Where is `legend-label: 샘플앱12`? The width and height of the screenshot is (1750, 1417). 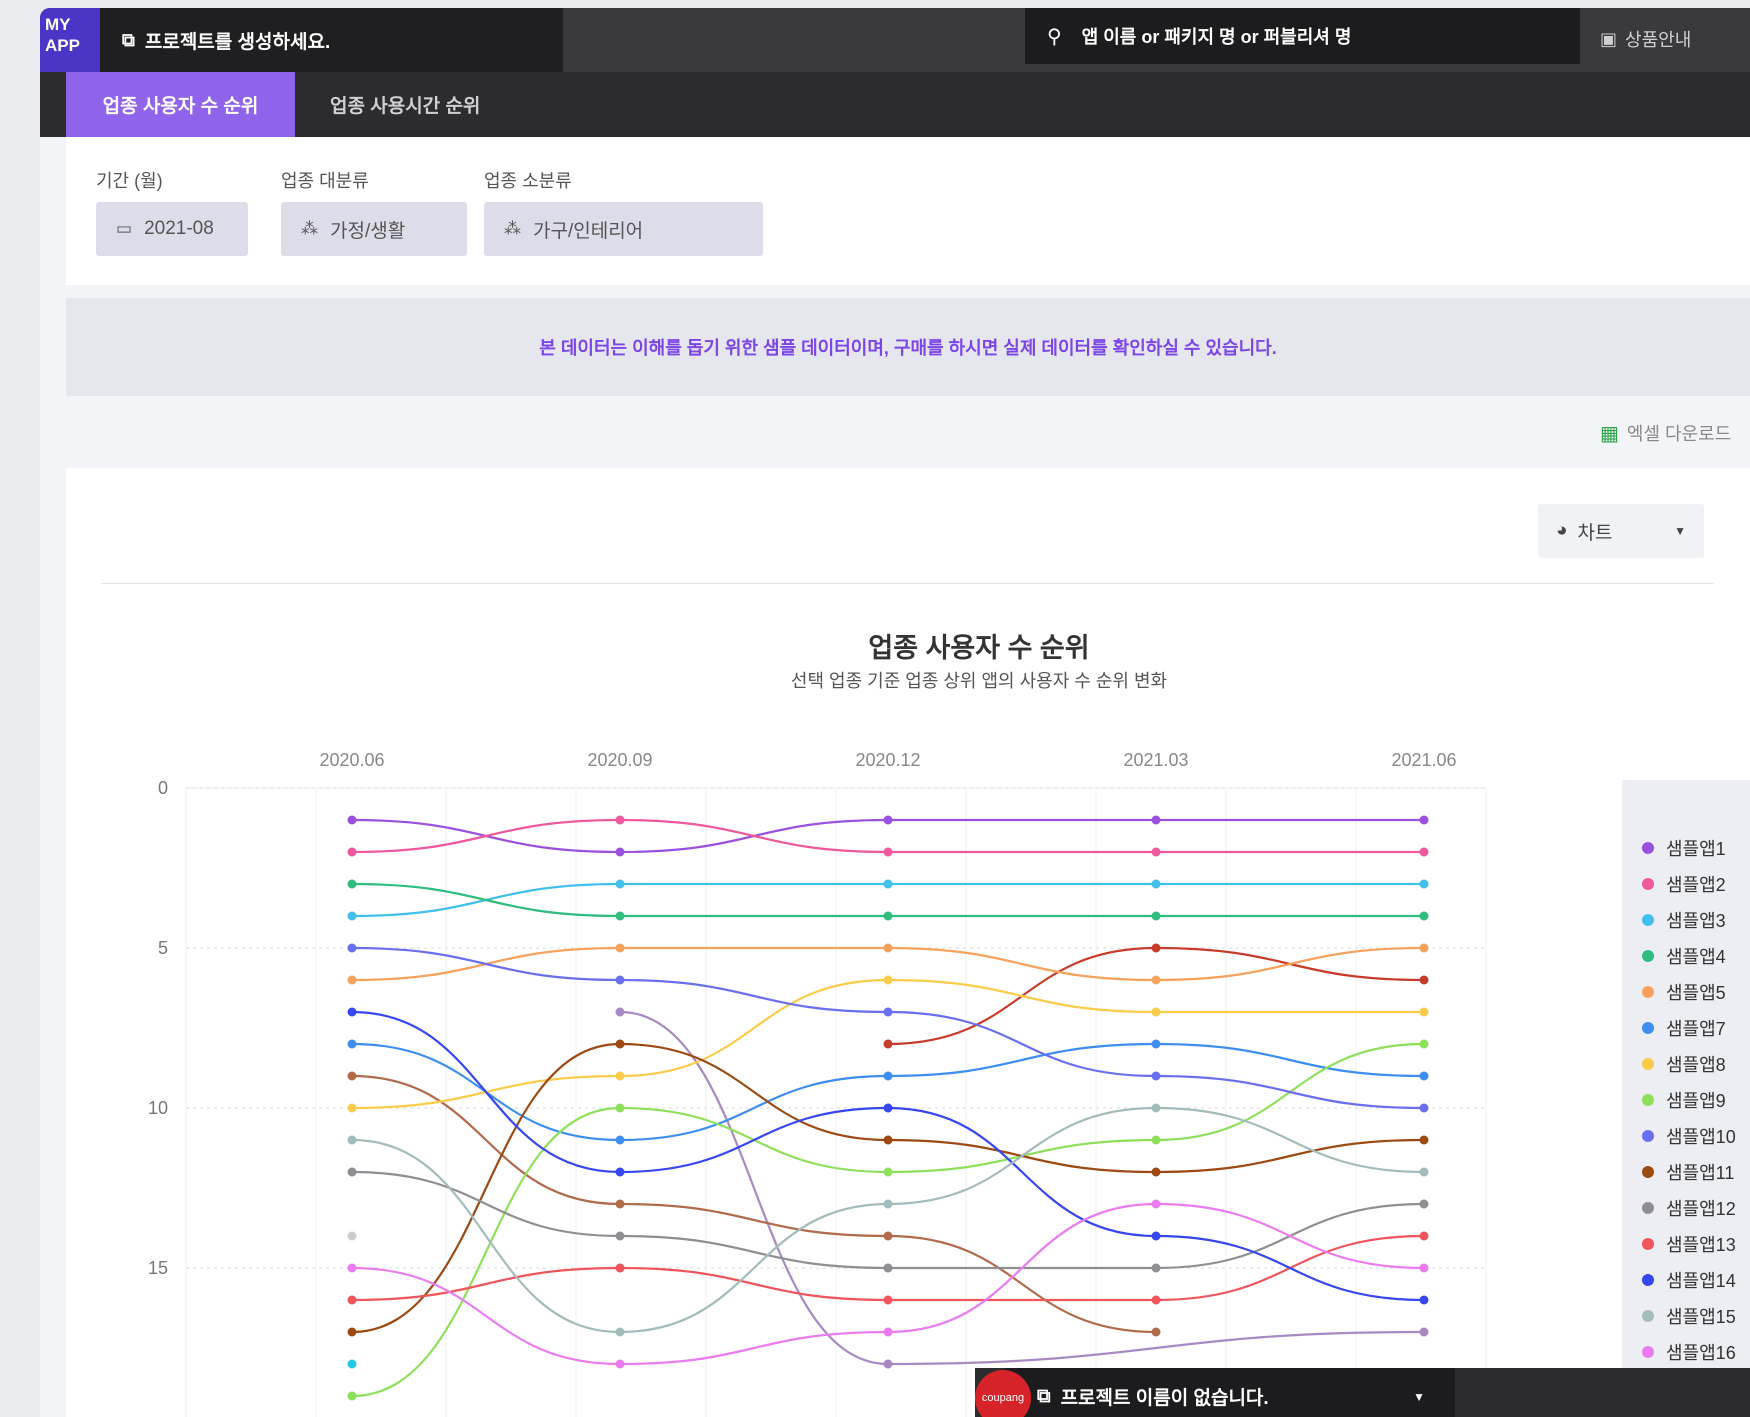 legend-label: 샘플앱12 is located at coordinates (1701, 1209).